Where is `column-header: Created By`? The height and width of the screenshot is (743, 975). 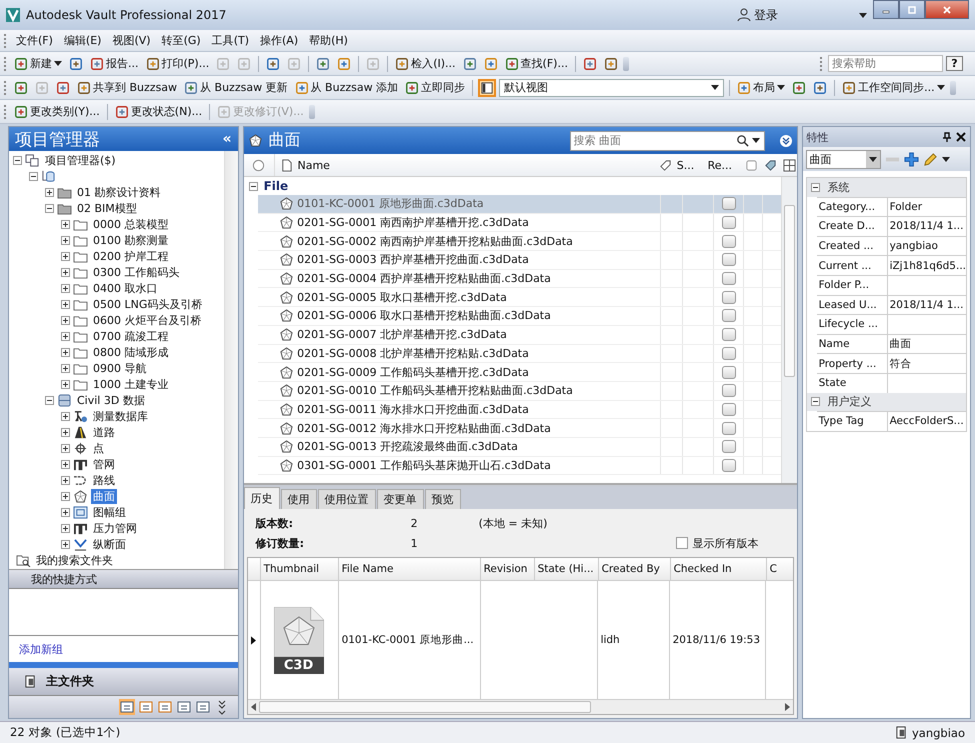
column-header: Created By is located at coordinates (634, 569).